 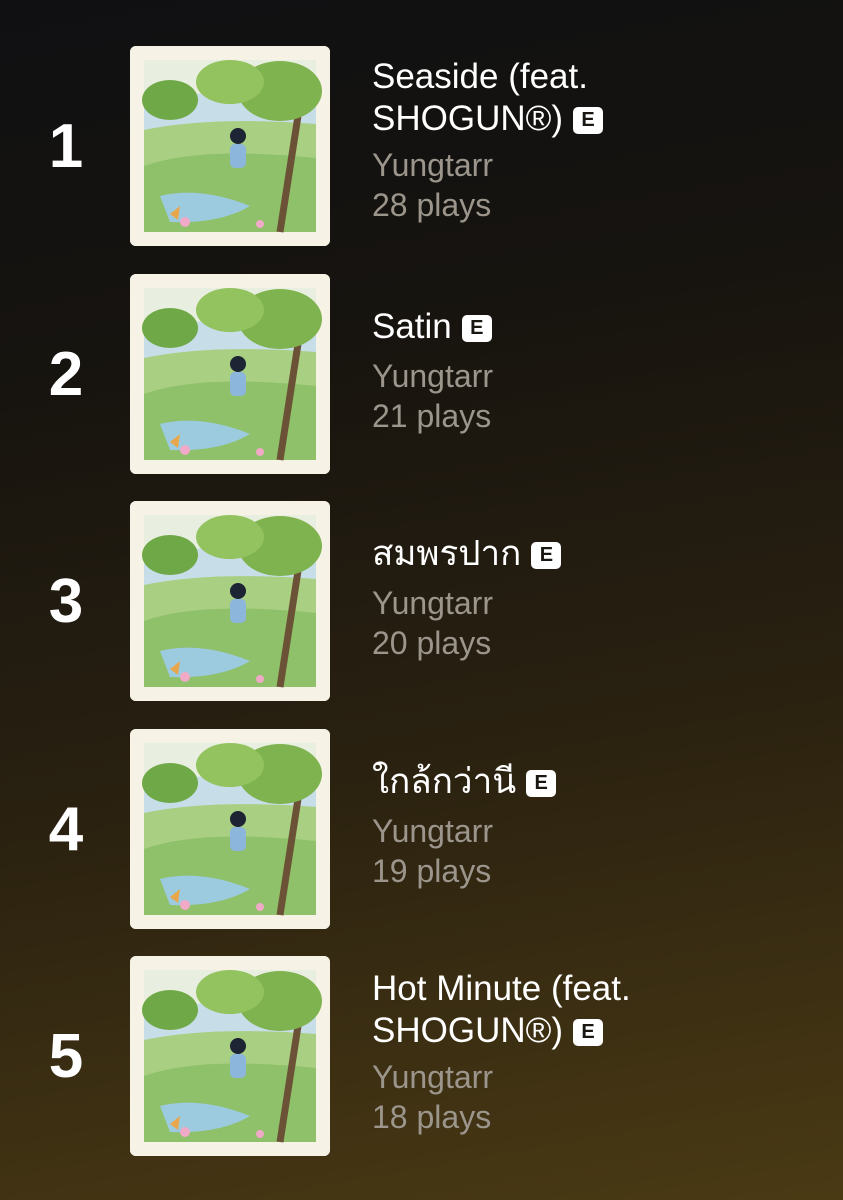 What do you see at coordinates (597, 371) in the screenshot?
I see `track-info: Satin E Yungtarr 21 plays` at bounding box center [597, 371].